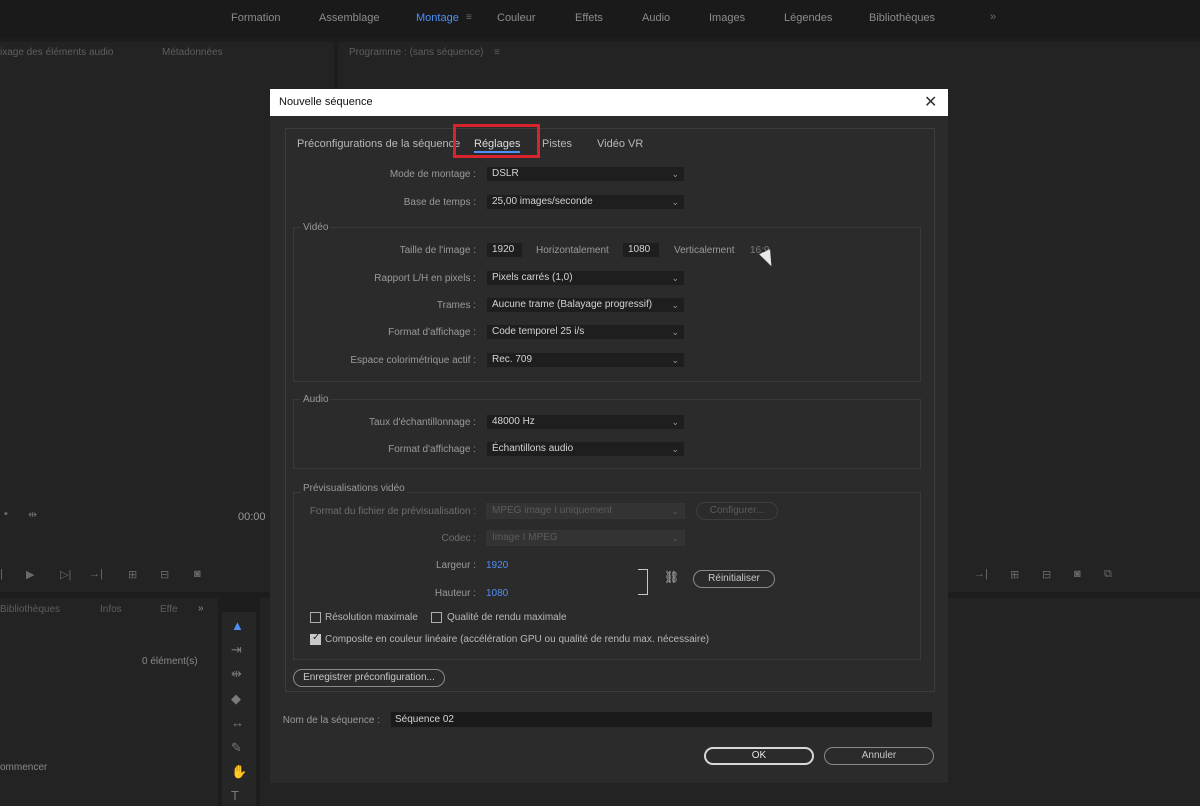  What do you see at coordinates (993, 17) in the screenshot?
I see `more-workspaces-icon: »` at bounding box center [993, 17].